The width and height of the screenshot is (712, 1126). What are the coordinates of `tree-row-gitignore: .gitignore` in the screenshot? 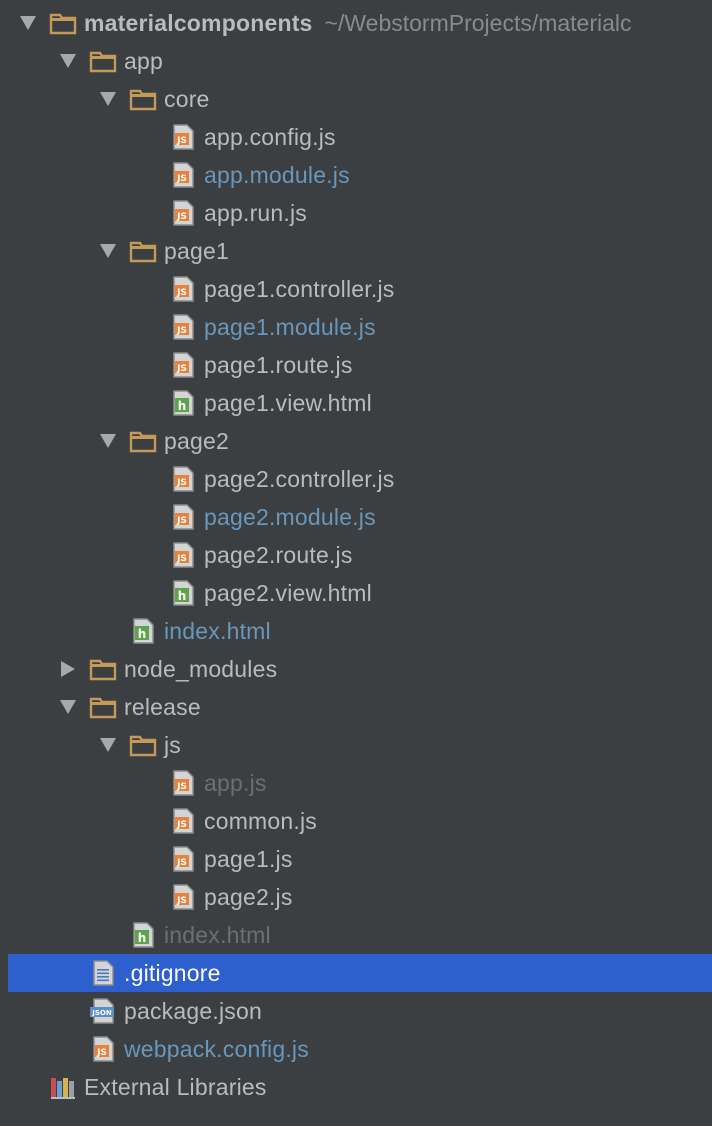 It's located at (360, 973).